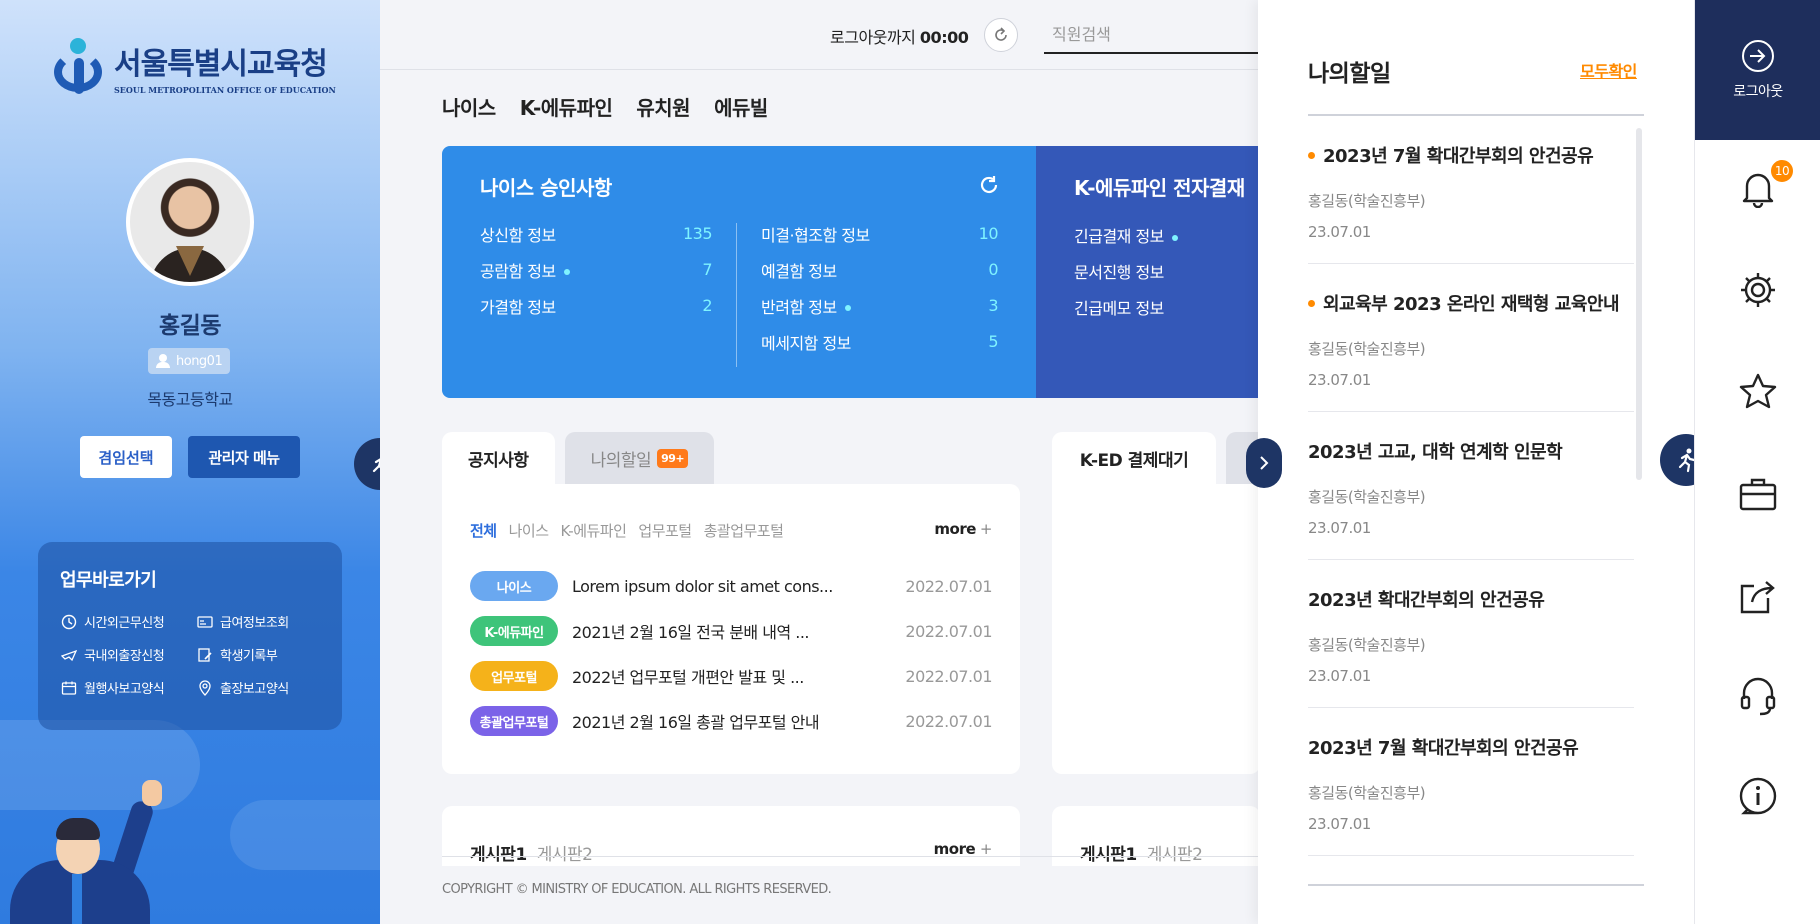  Describe the element at coordinates (1782, 171) in the screenshot. I see `notification-count-badge: 10` at that location.